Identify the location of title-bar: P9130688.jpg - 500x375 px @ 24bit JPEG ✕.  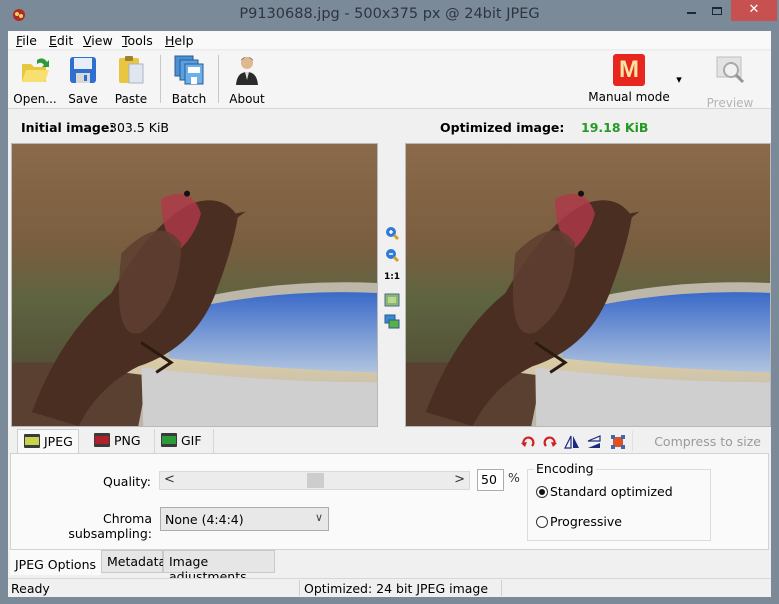
(389, 15).